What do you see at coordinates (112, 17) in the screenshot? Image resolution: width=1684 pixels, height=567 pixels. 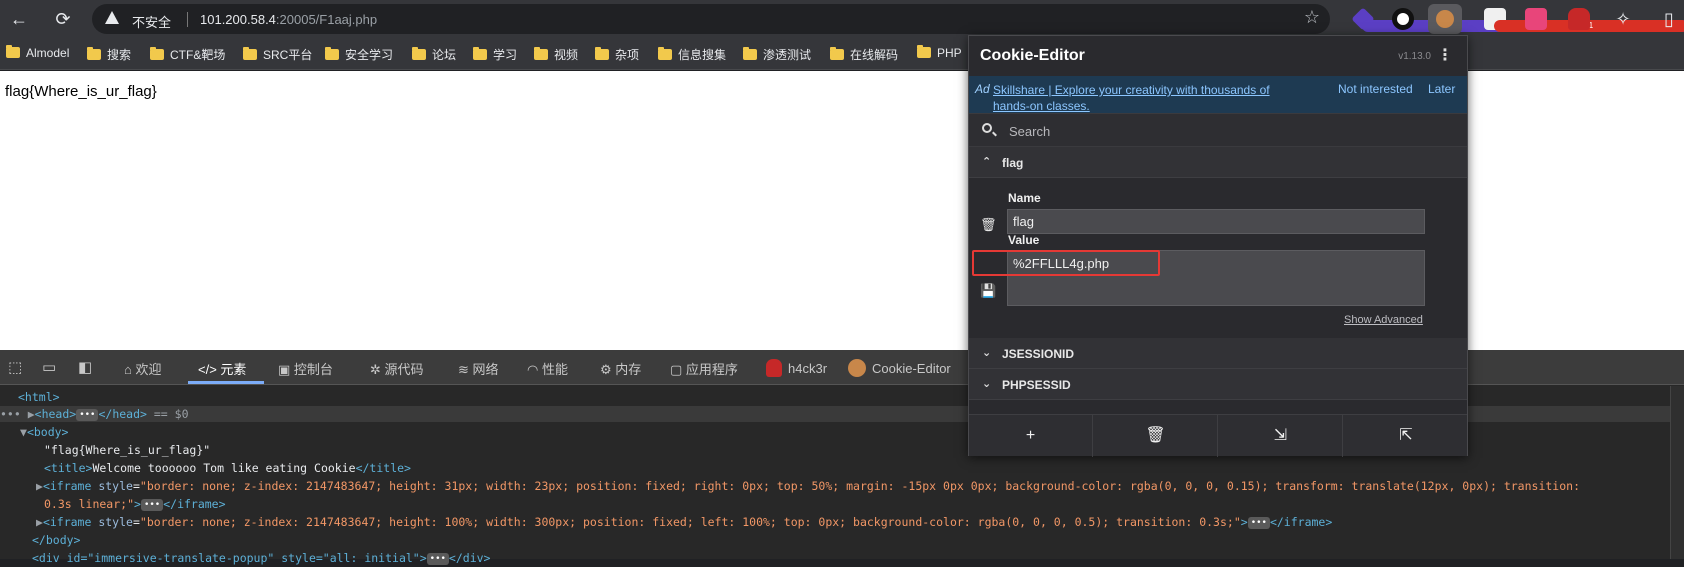 I see `warning-icon` at bounding box center [112, 17].